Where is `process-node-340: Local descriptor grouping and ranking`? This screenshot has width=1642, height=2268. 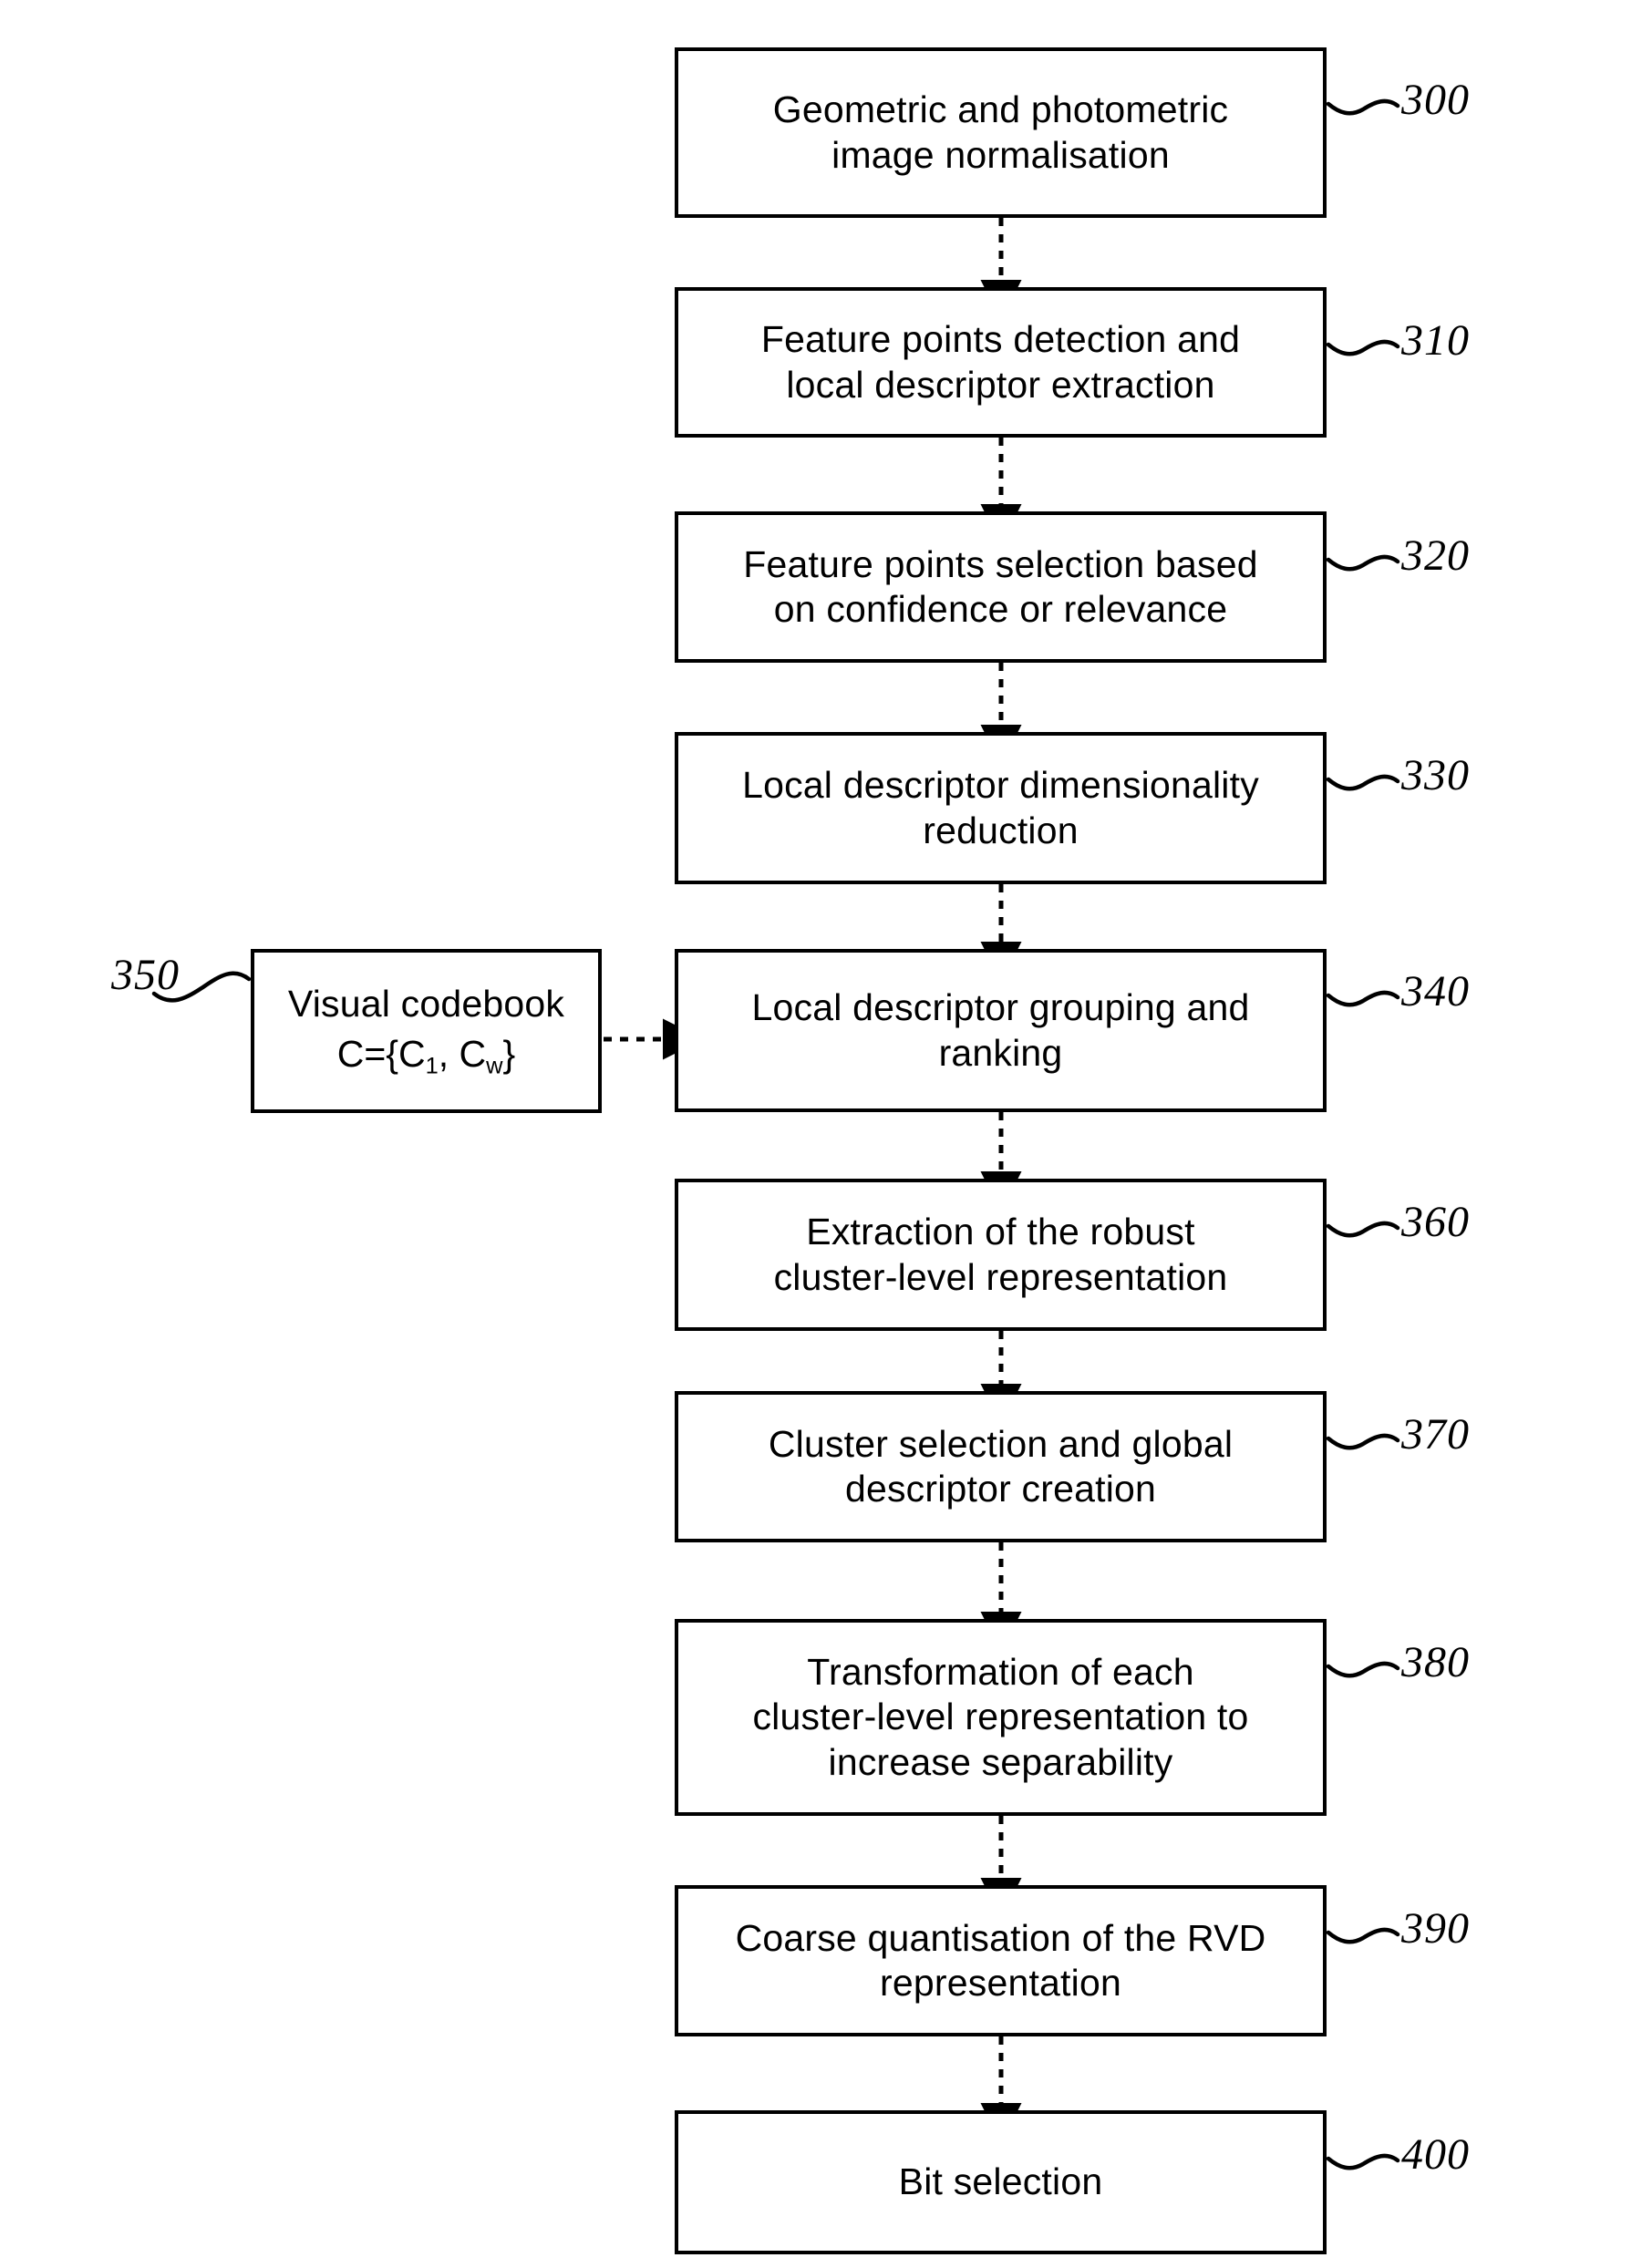
process-node-340: Local descriptor grouping and ranking is located at coordinates (1001, 1030).